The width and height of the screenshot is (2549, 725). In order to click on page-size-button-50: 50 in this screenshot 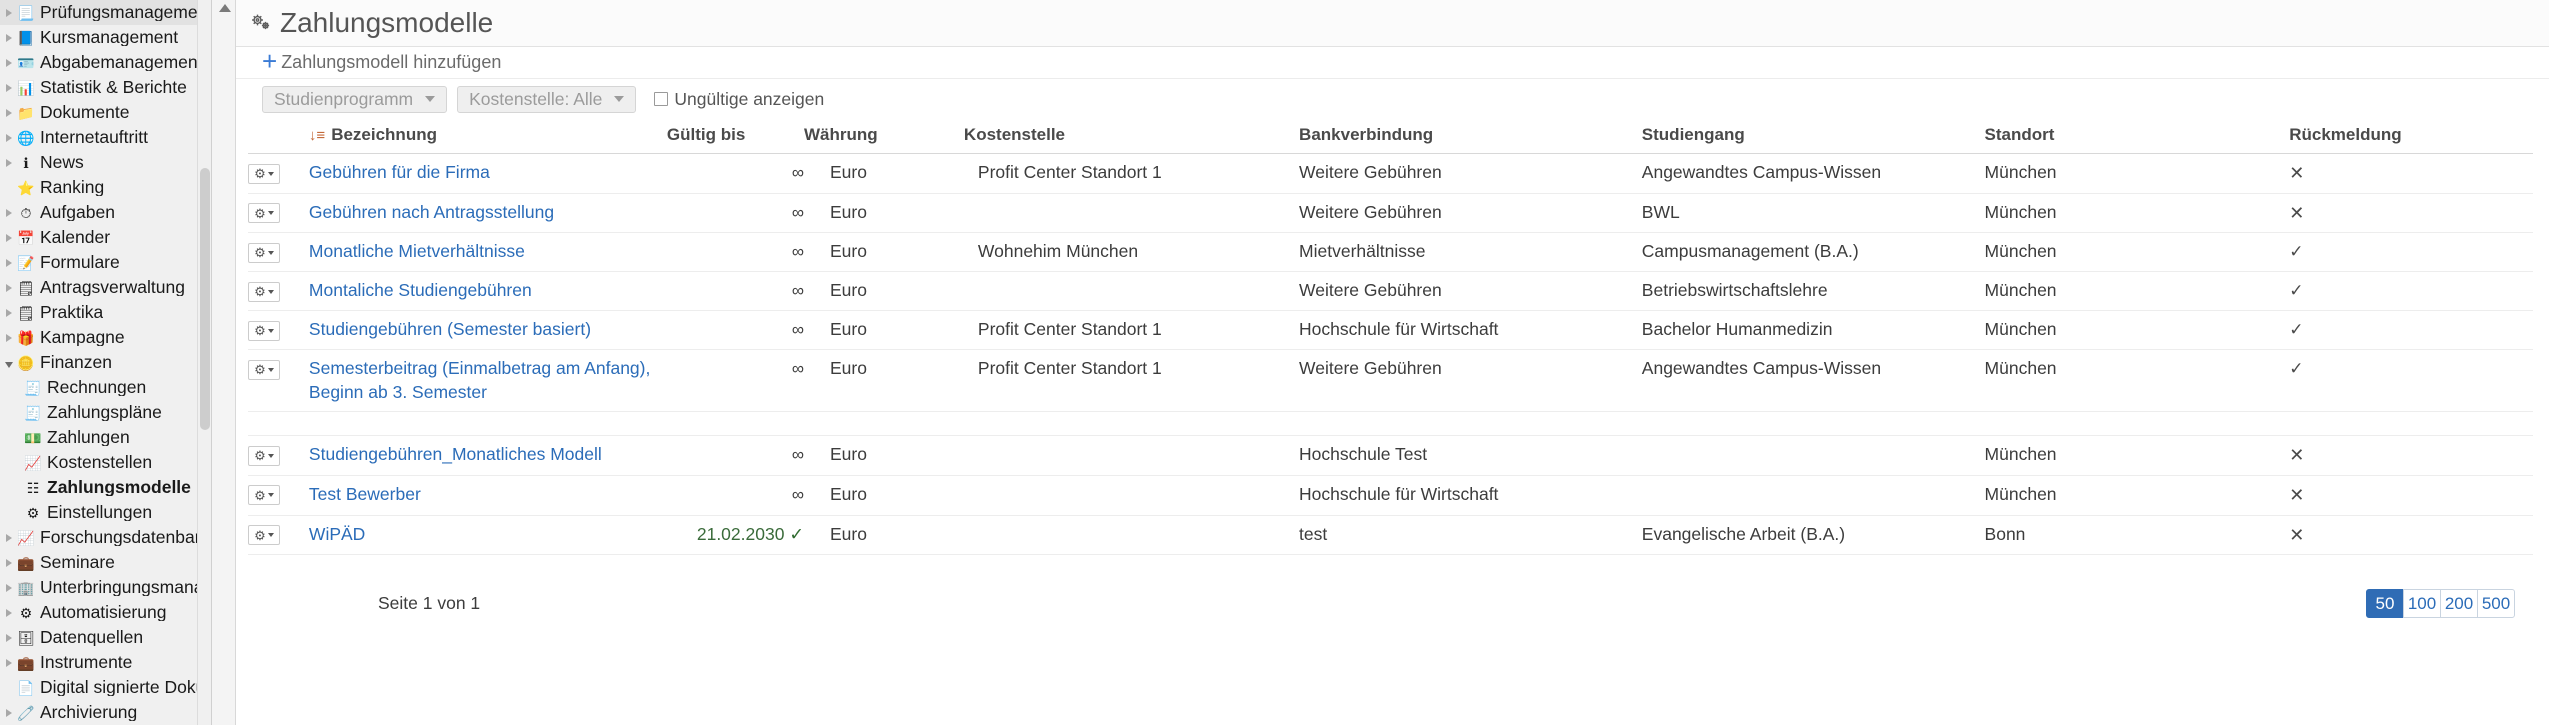, I will do `click(2385, 604)`.